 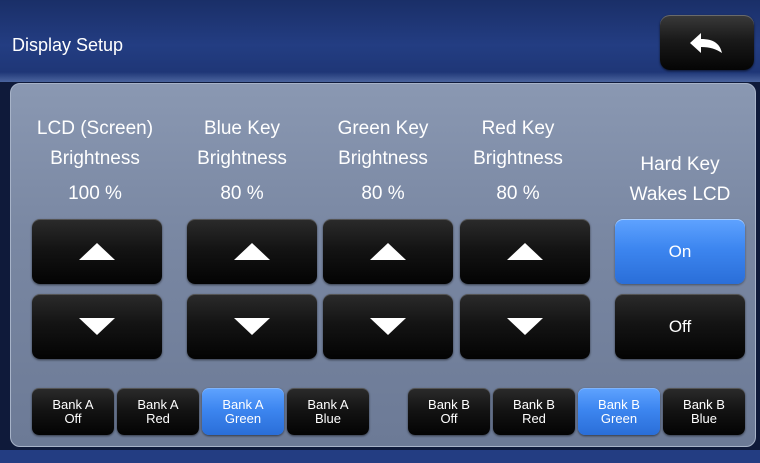 I want to click on red-key-brightness-label: Red Key Brightness, so click(x=518, y=144).